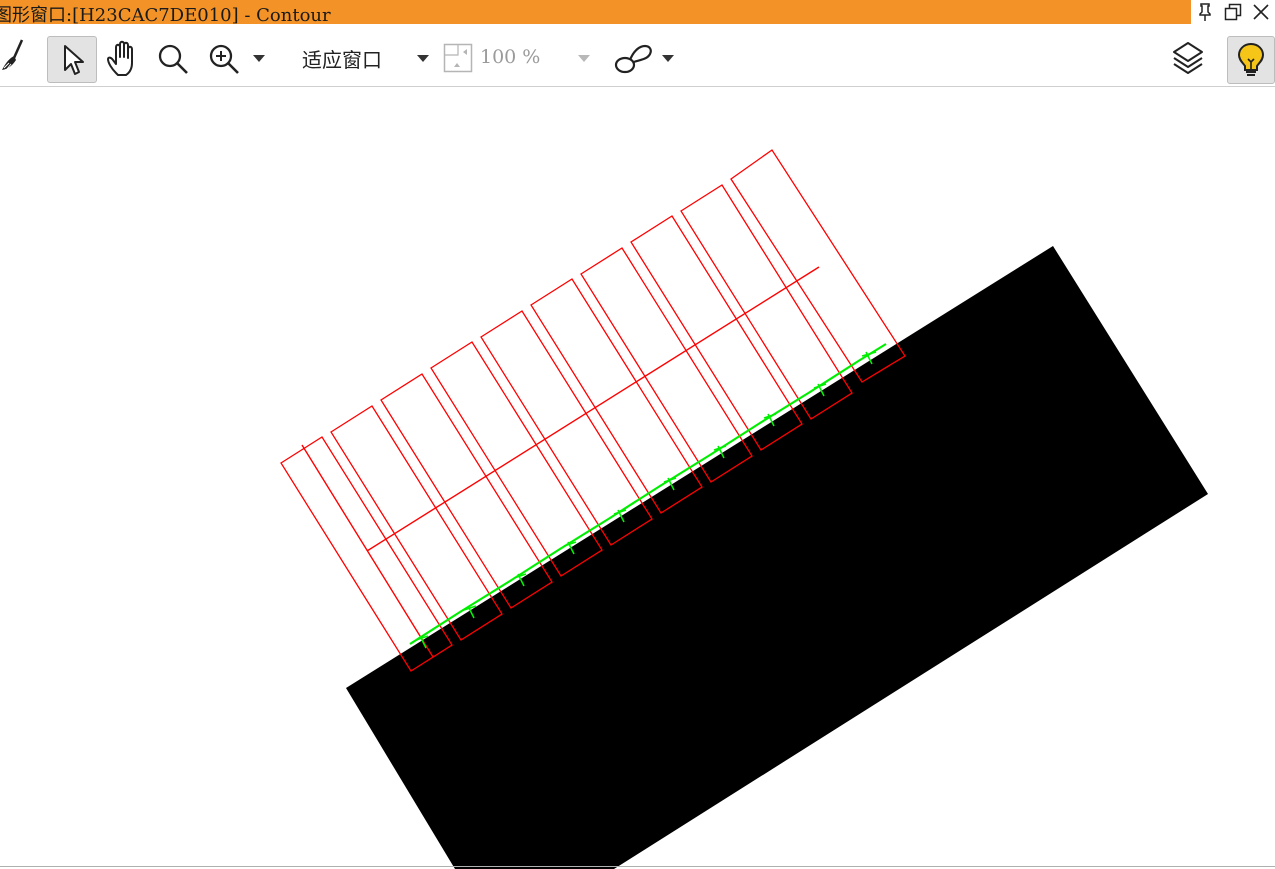 The image size is (1275, 869). What do you see at coordinates (367, 551) in the screenshot?
I see `roi-direction-arrow` at bounding box center [367, 551].